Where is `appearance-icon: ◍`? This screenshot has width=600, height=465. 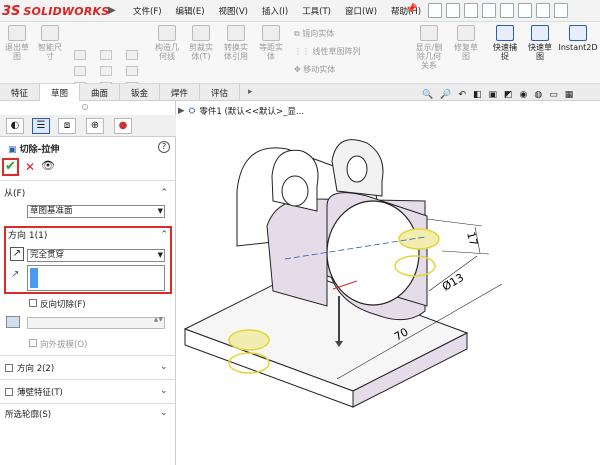
appearance-icon: ◍ is located at coordinates (538, 95).